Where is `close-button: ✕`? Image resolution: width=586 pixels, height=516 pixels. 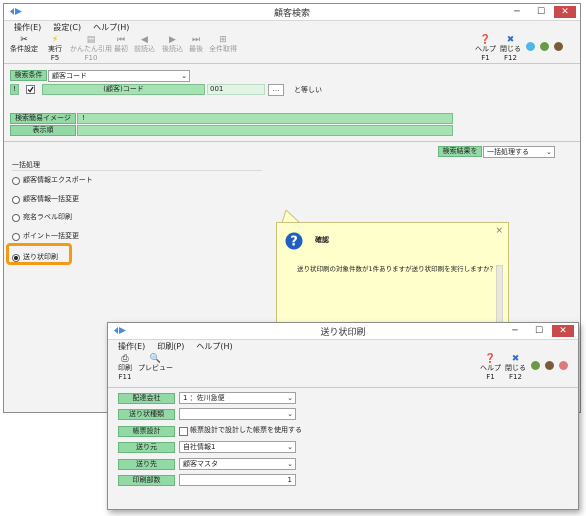
close-button: ✕ is located at coordinates (565, 12).